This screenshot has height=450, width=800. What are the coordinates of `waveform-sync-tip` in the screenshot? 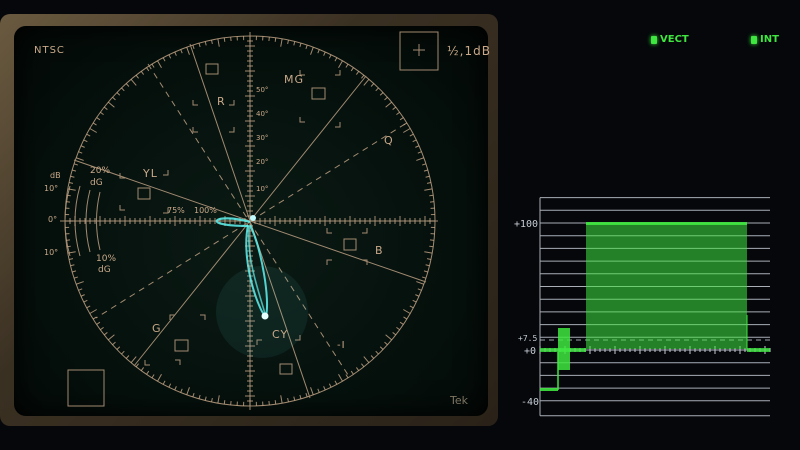 It's located at (549, 389).